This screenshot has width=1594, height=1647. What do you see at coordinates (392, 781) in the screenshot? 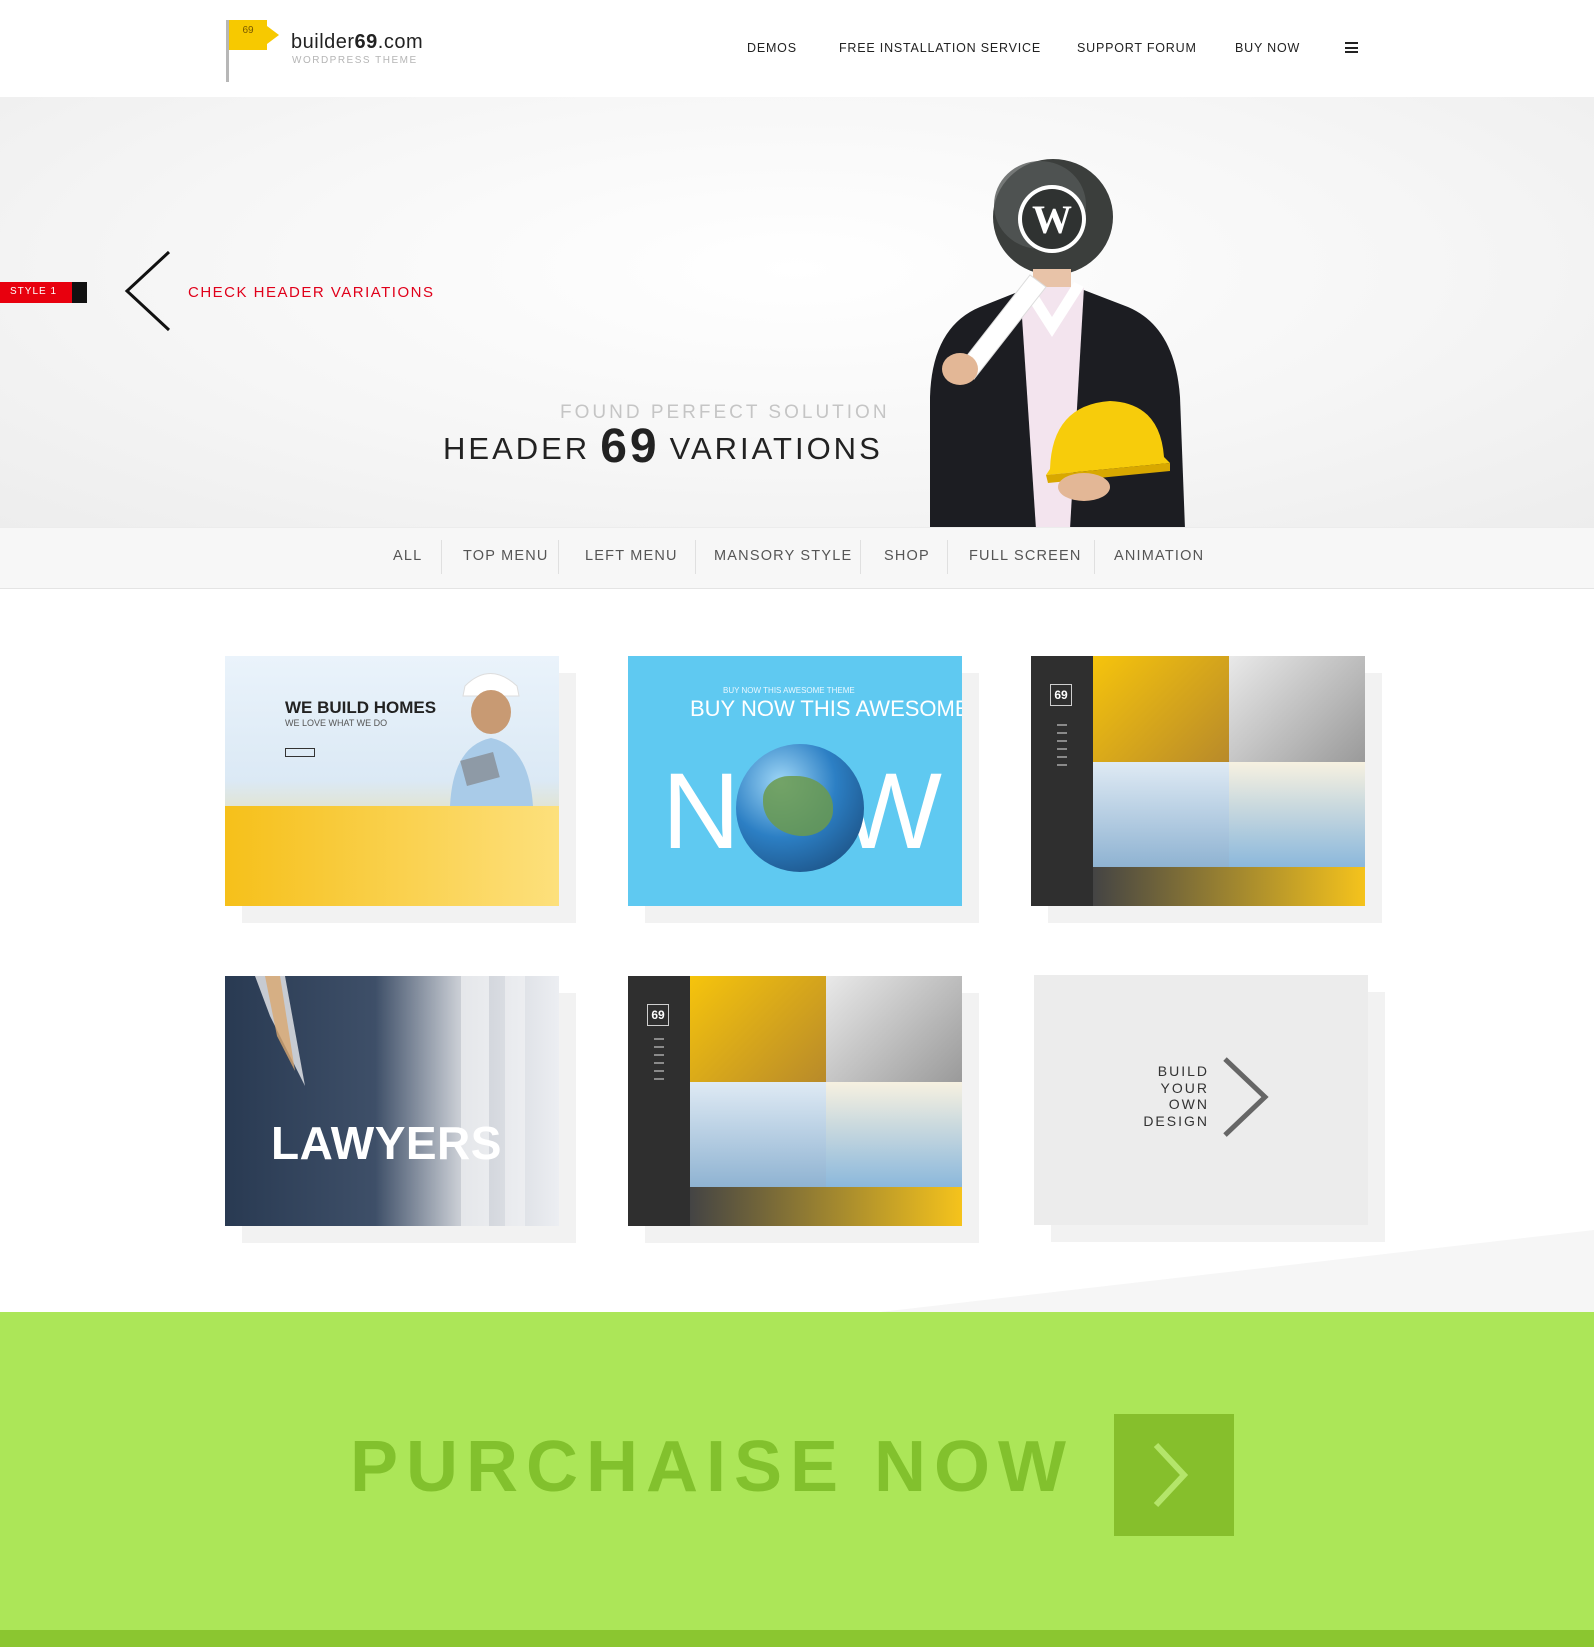
I see `demo-thumbnail: WE BUILD HOMES WE LOVE WHAT WE DO` at bounding box center [392, 781].